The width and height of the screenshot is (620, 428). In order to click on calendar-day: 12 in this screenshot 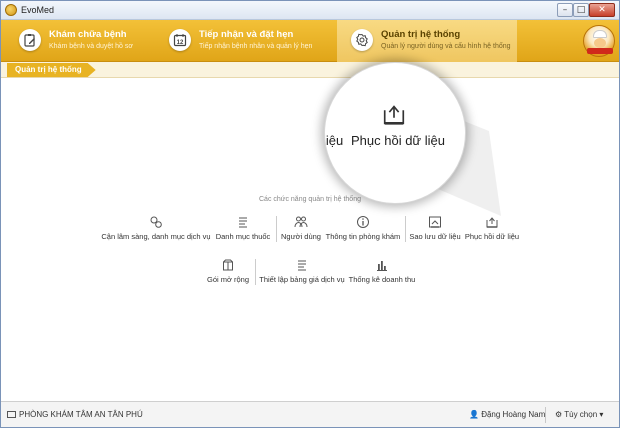, I will do `click(180, 43)`.